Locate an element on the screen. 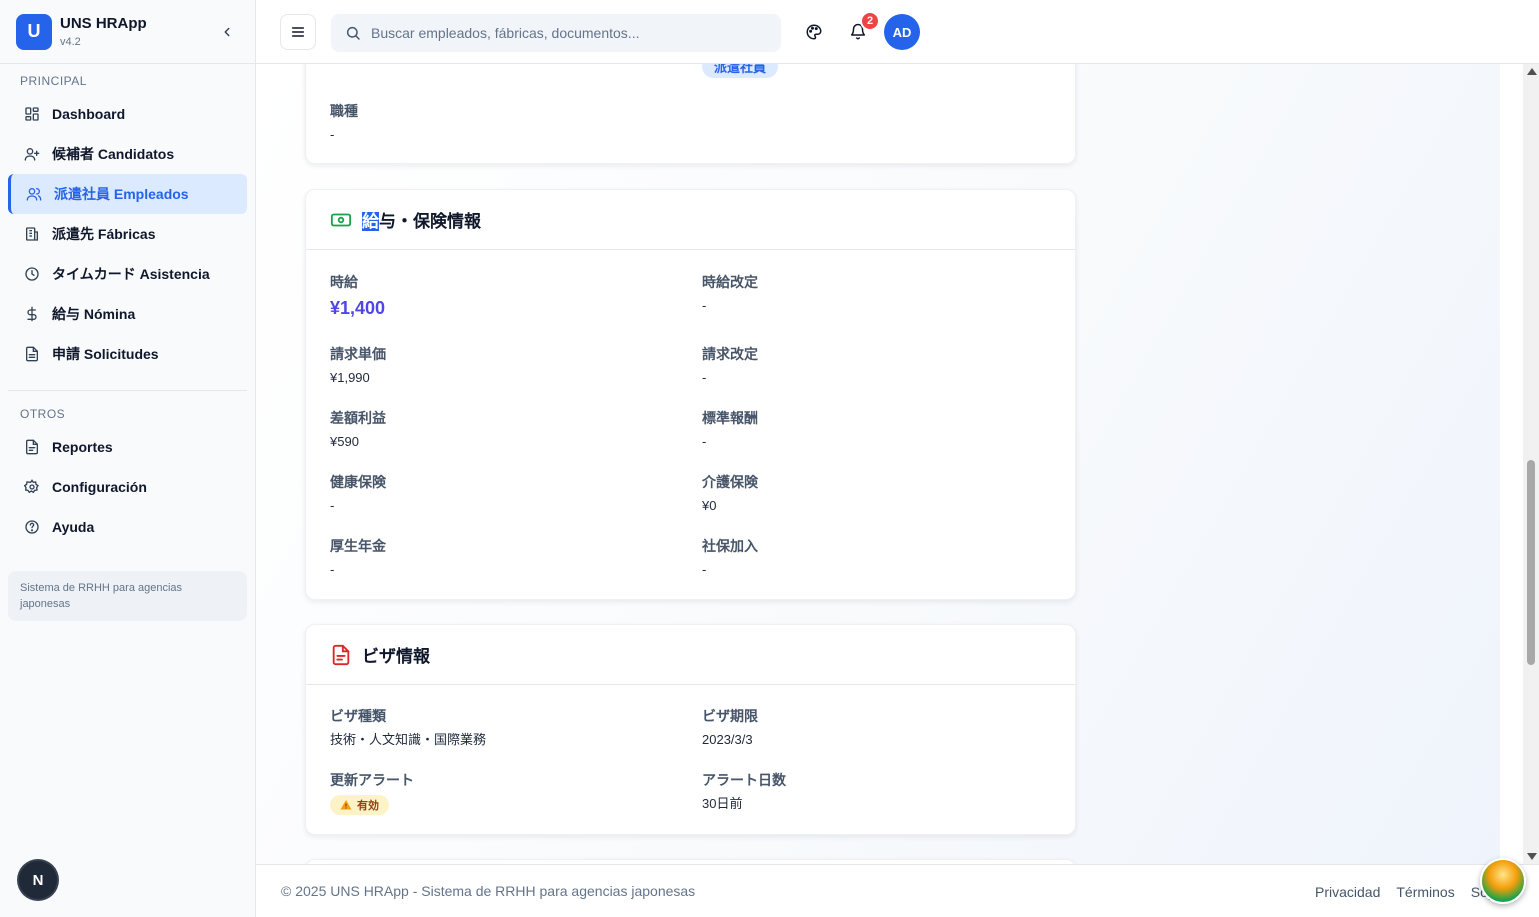 Image resolution: width=1539 pixels, height=917 pixels. app-logo: U is located at coordinates (34, 31).